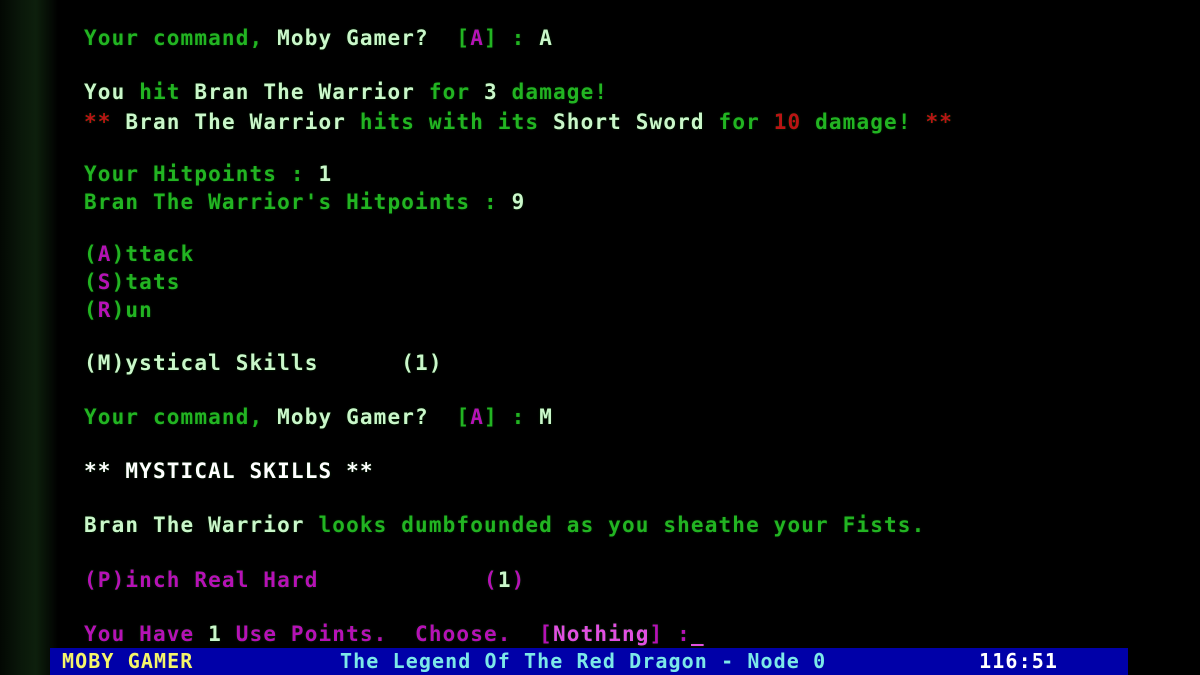  What do you see at coordinates (29, 337) in the screenshot?
I see `crt-left-bezel` at bounding box center [29, 337].